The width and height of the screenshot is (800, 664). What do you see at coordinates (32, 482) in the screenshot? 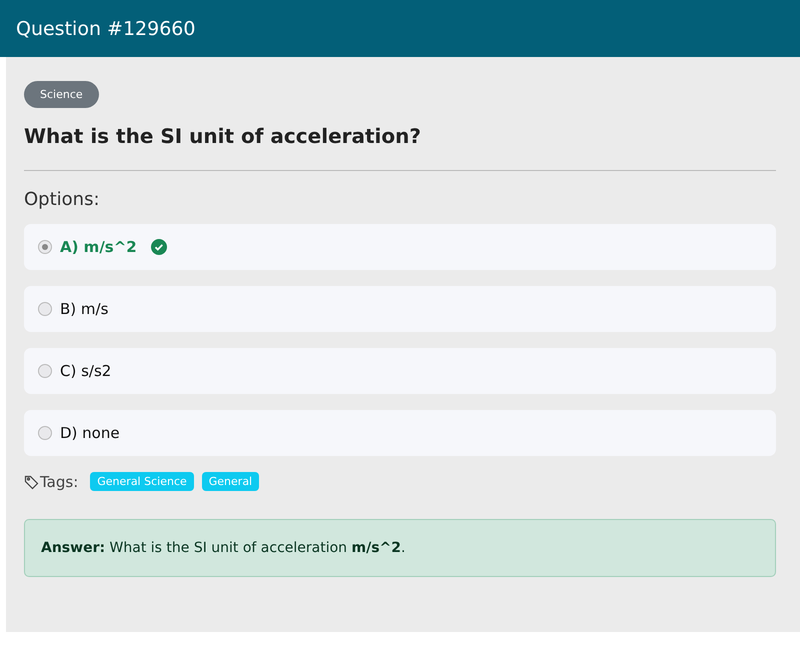
I see `tag-icon` at bounding box center [32, 482].